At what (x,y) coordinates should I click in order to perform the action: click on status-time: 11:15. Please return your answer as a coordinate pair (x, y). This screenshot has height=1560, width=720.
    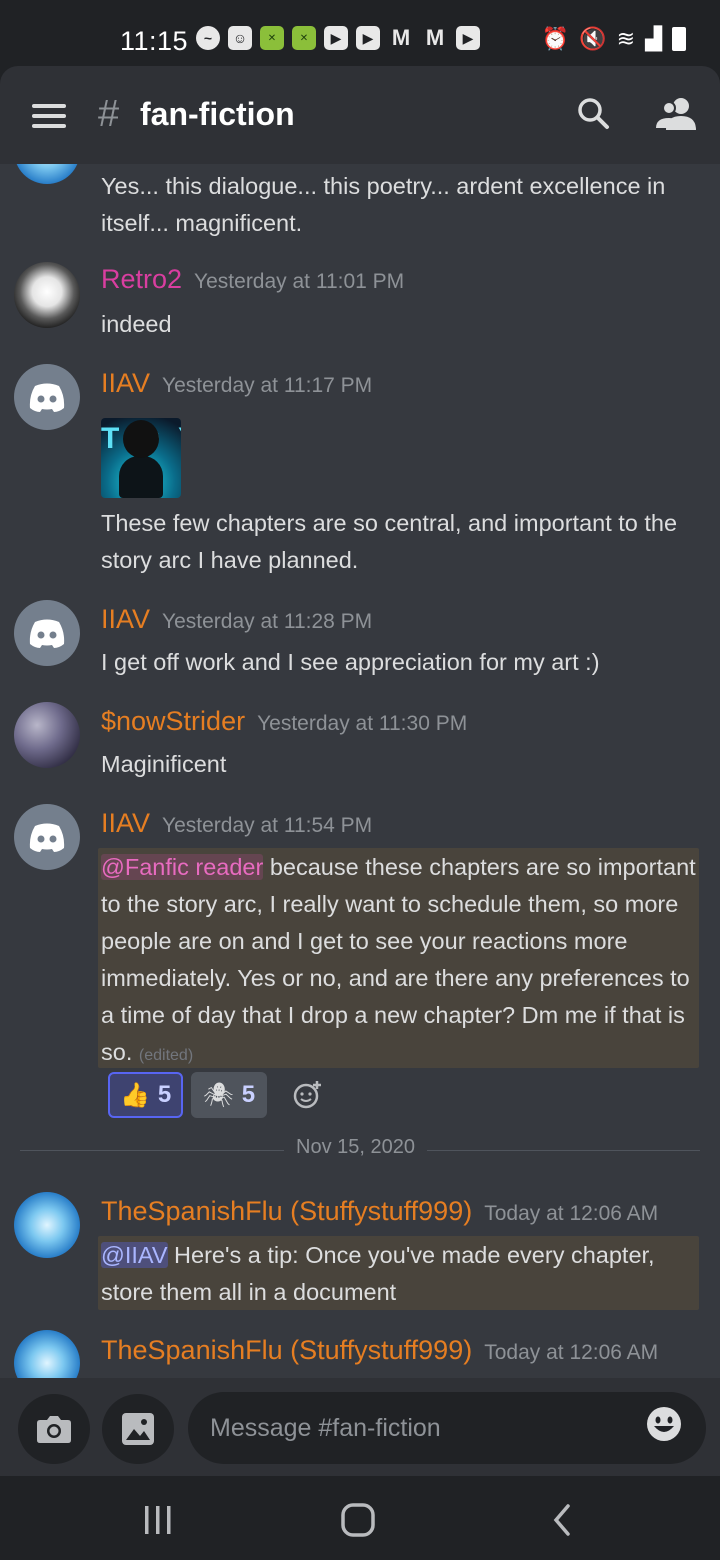
    Looking at the image, I should click on (154, 41).